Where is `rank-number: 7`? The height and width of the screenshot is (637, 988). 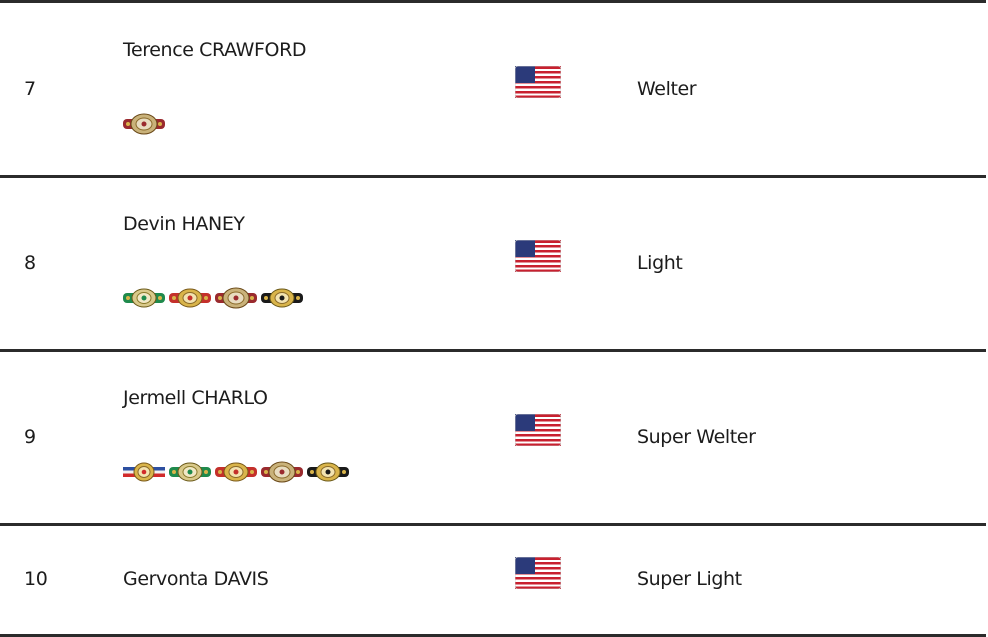
rank-number: 7 is located at coordinates (30, 89).